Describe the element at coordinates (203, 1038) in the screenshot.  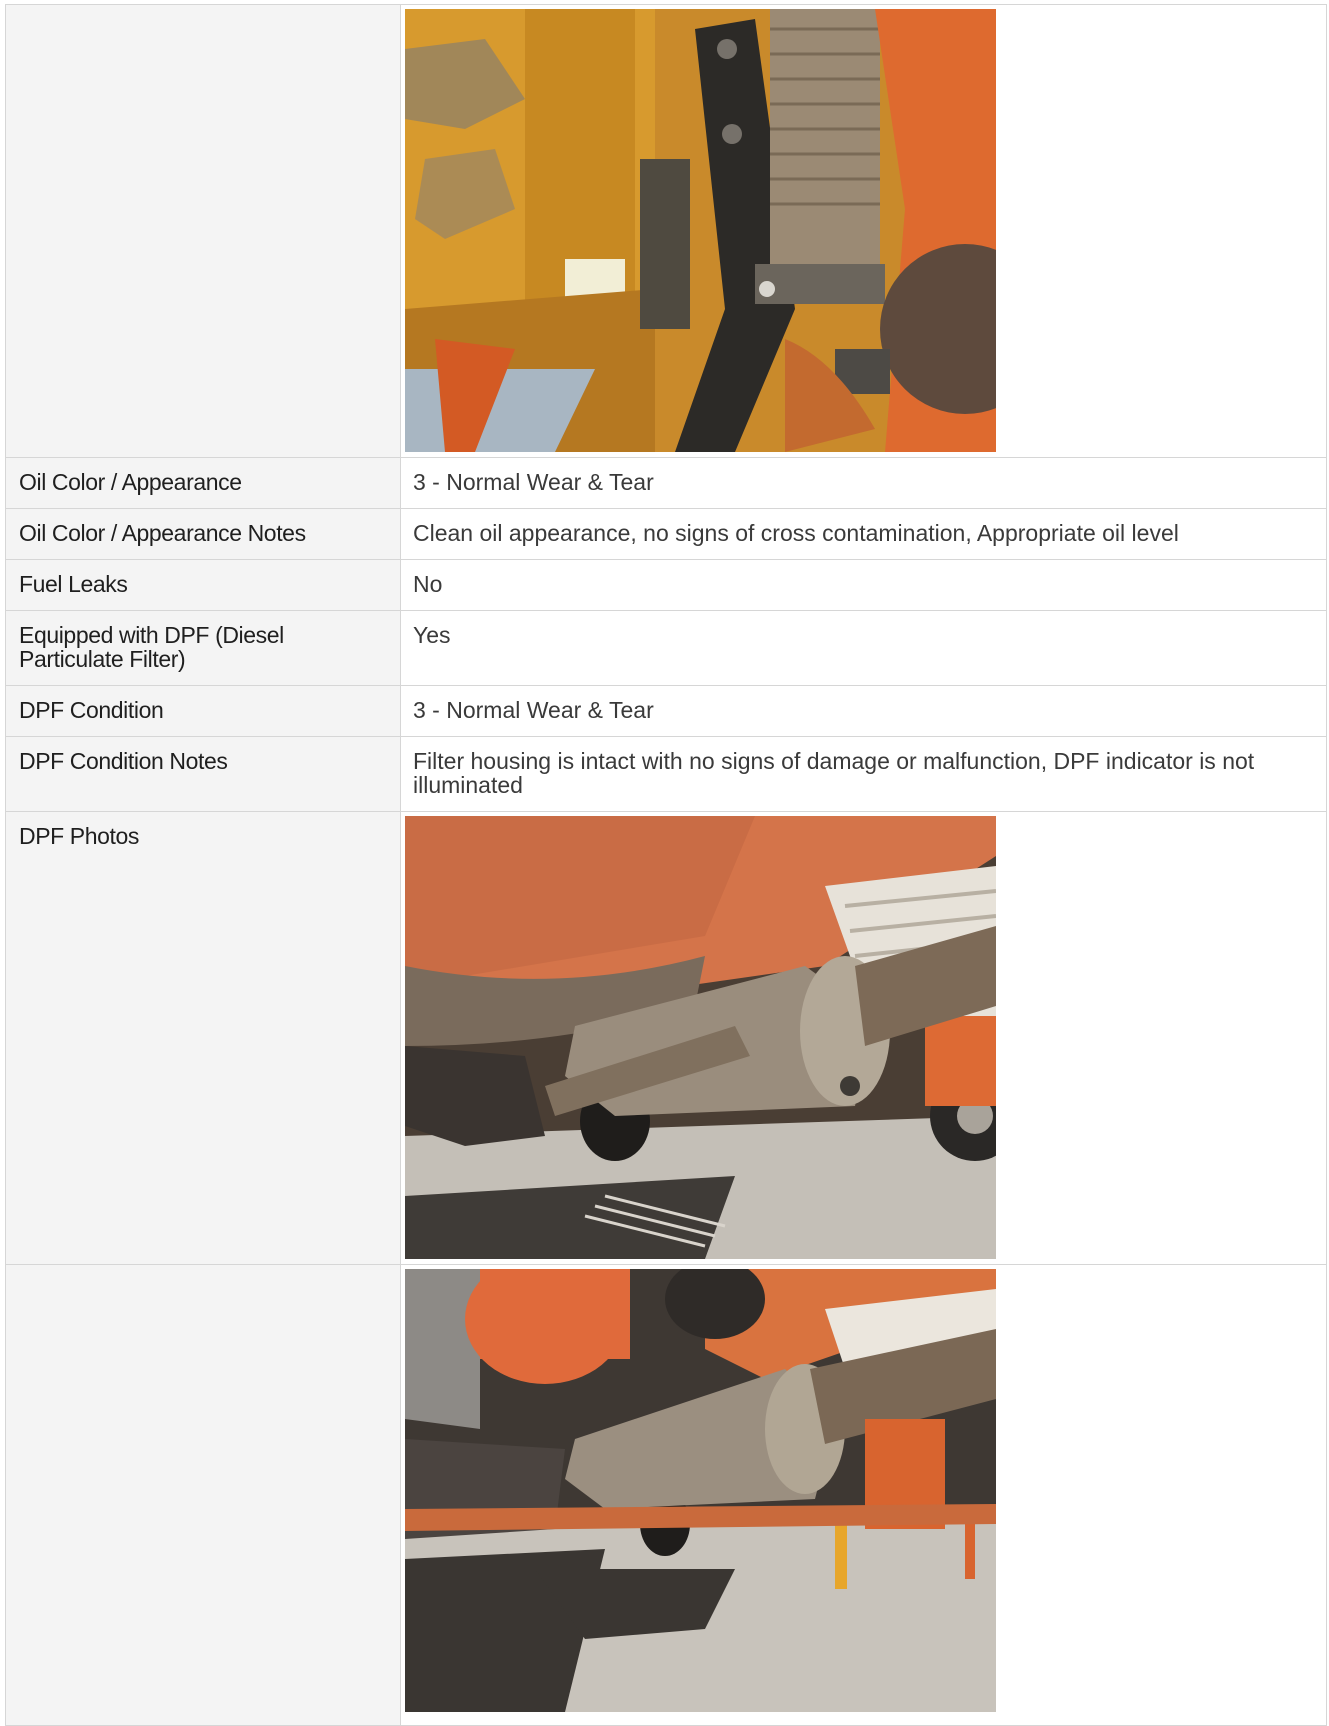
I see `row-label: DPF Photos` at that location.